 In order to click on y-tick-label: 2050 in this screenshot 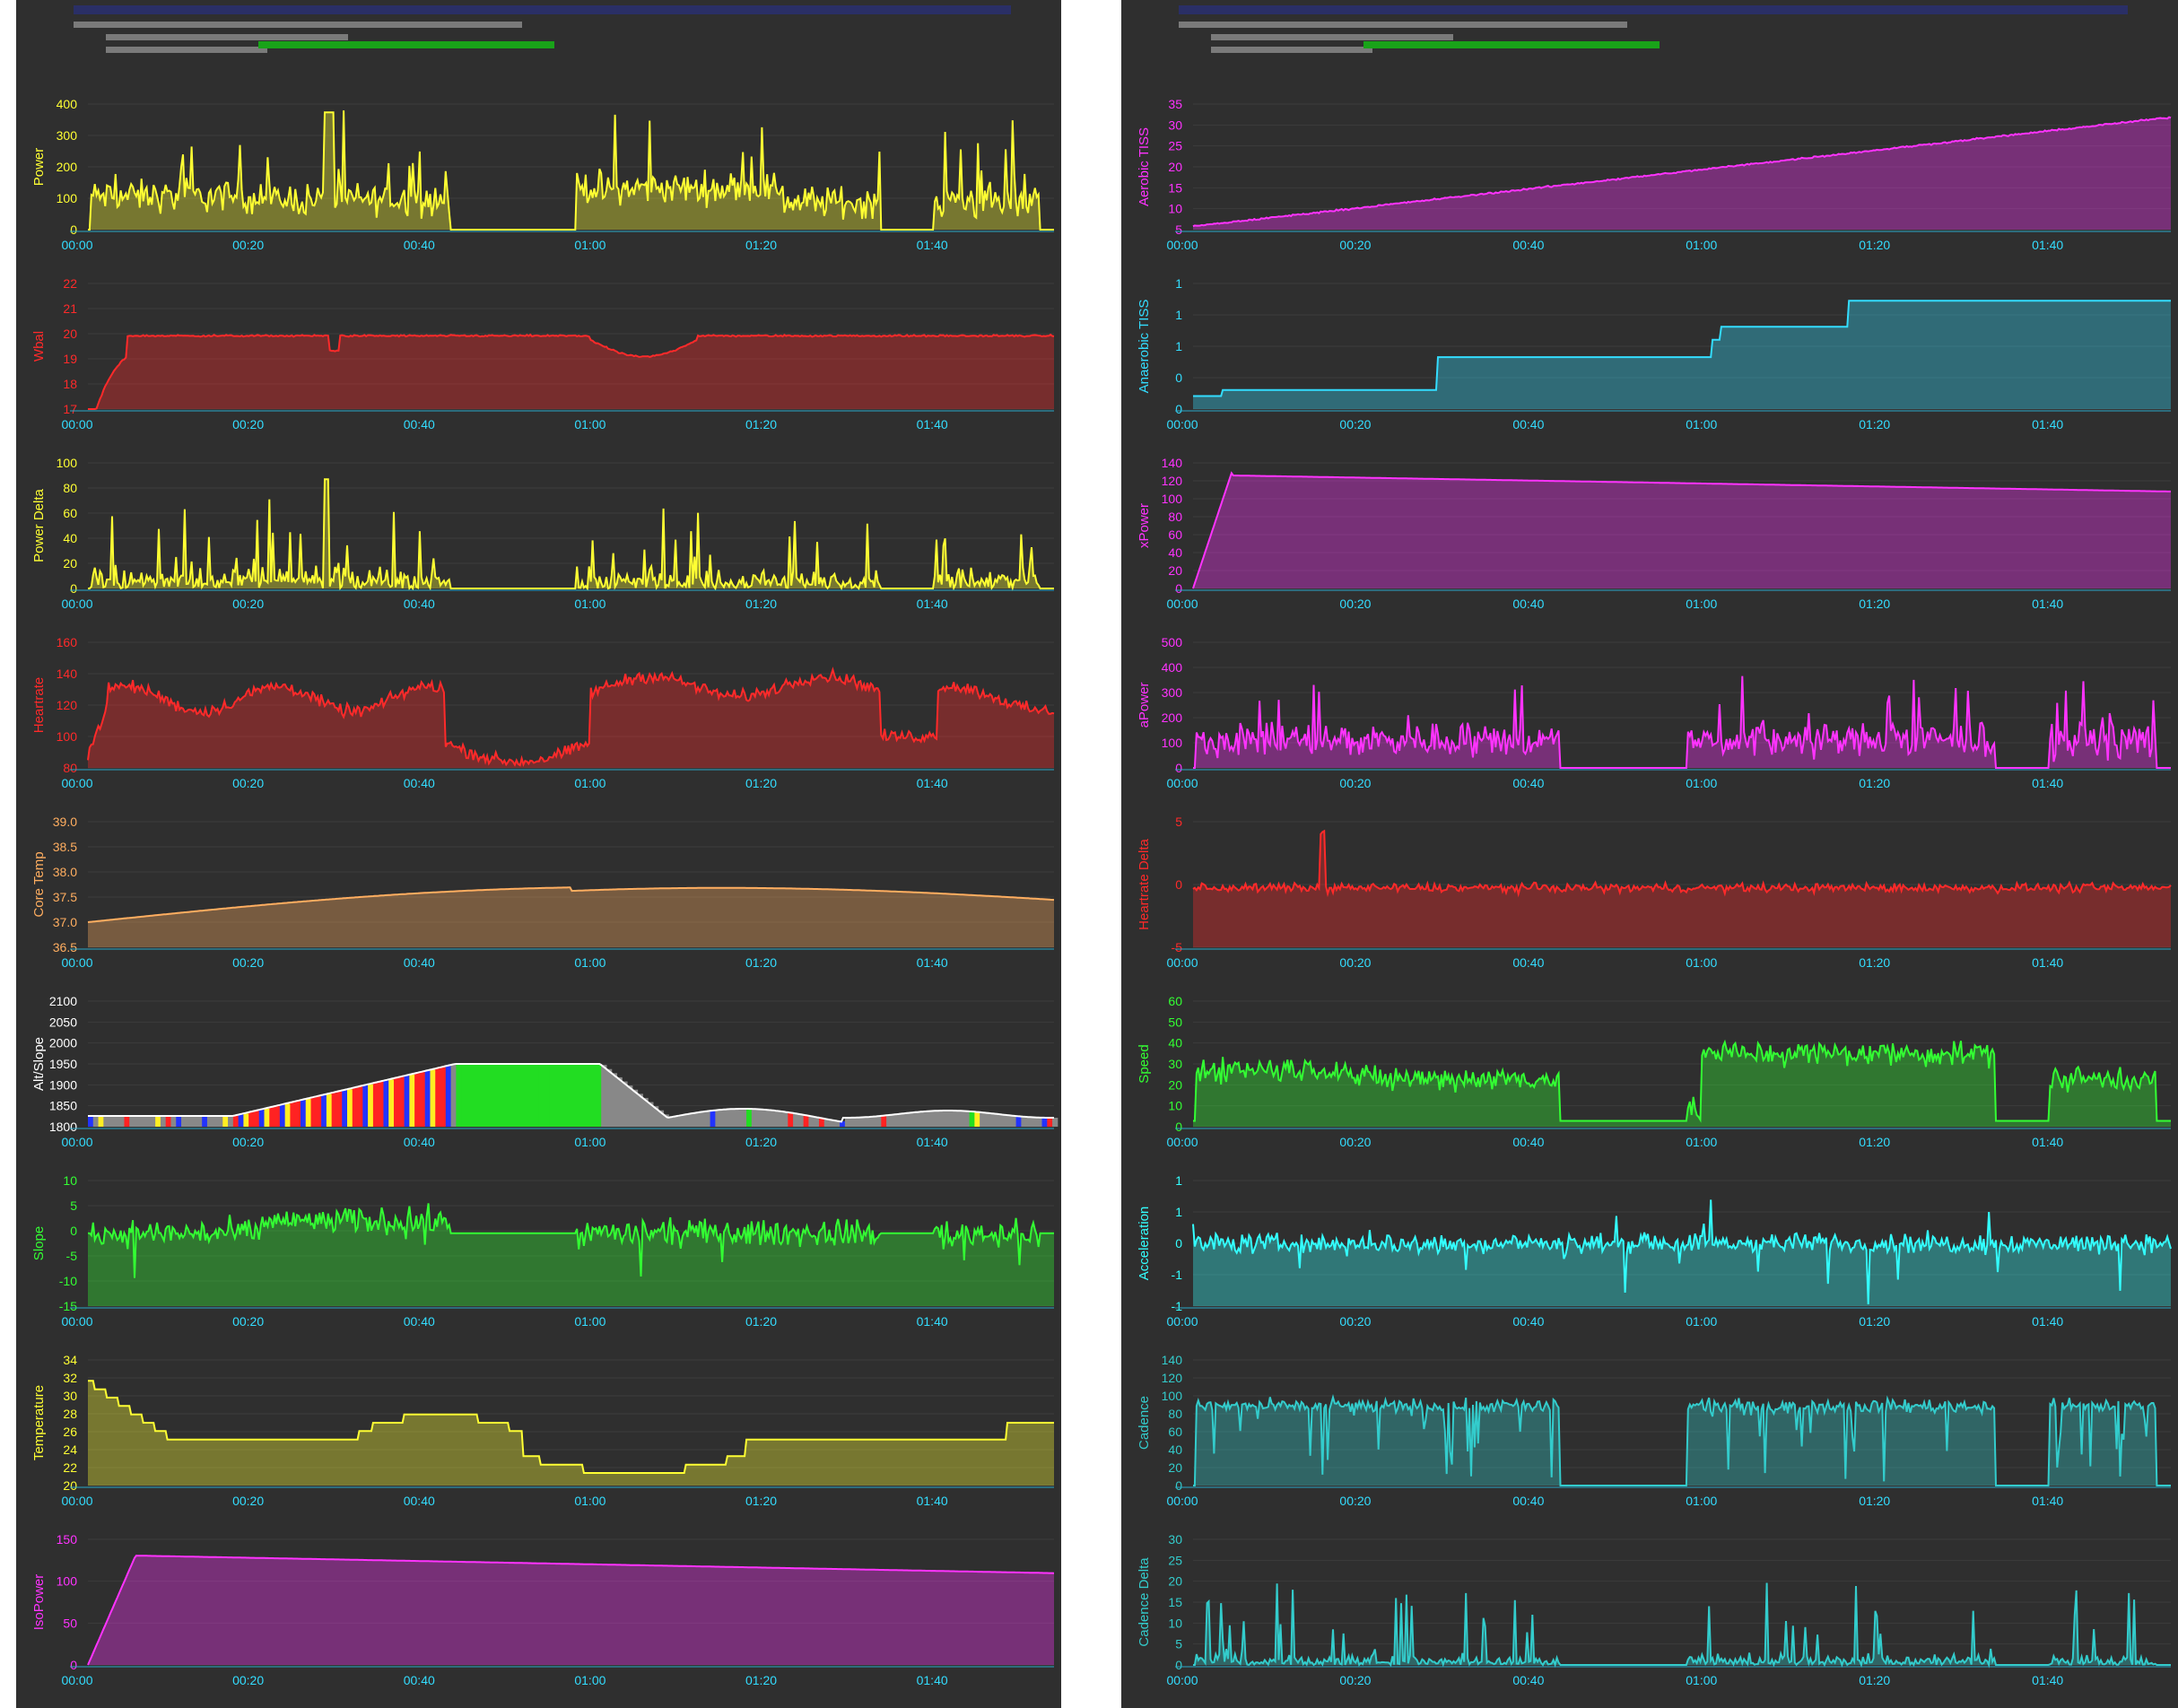, I will do `click(63, 1022)`.